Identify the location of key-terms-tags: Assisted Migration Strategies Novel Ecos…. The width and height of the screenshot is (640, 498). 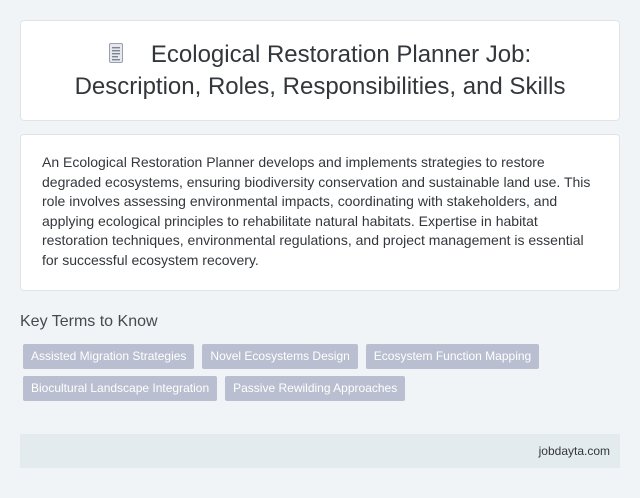
(303, 372).